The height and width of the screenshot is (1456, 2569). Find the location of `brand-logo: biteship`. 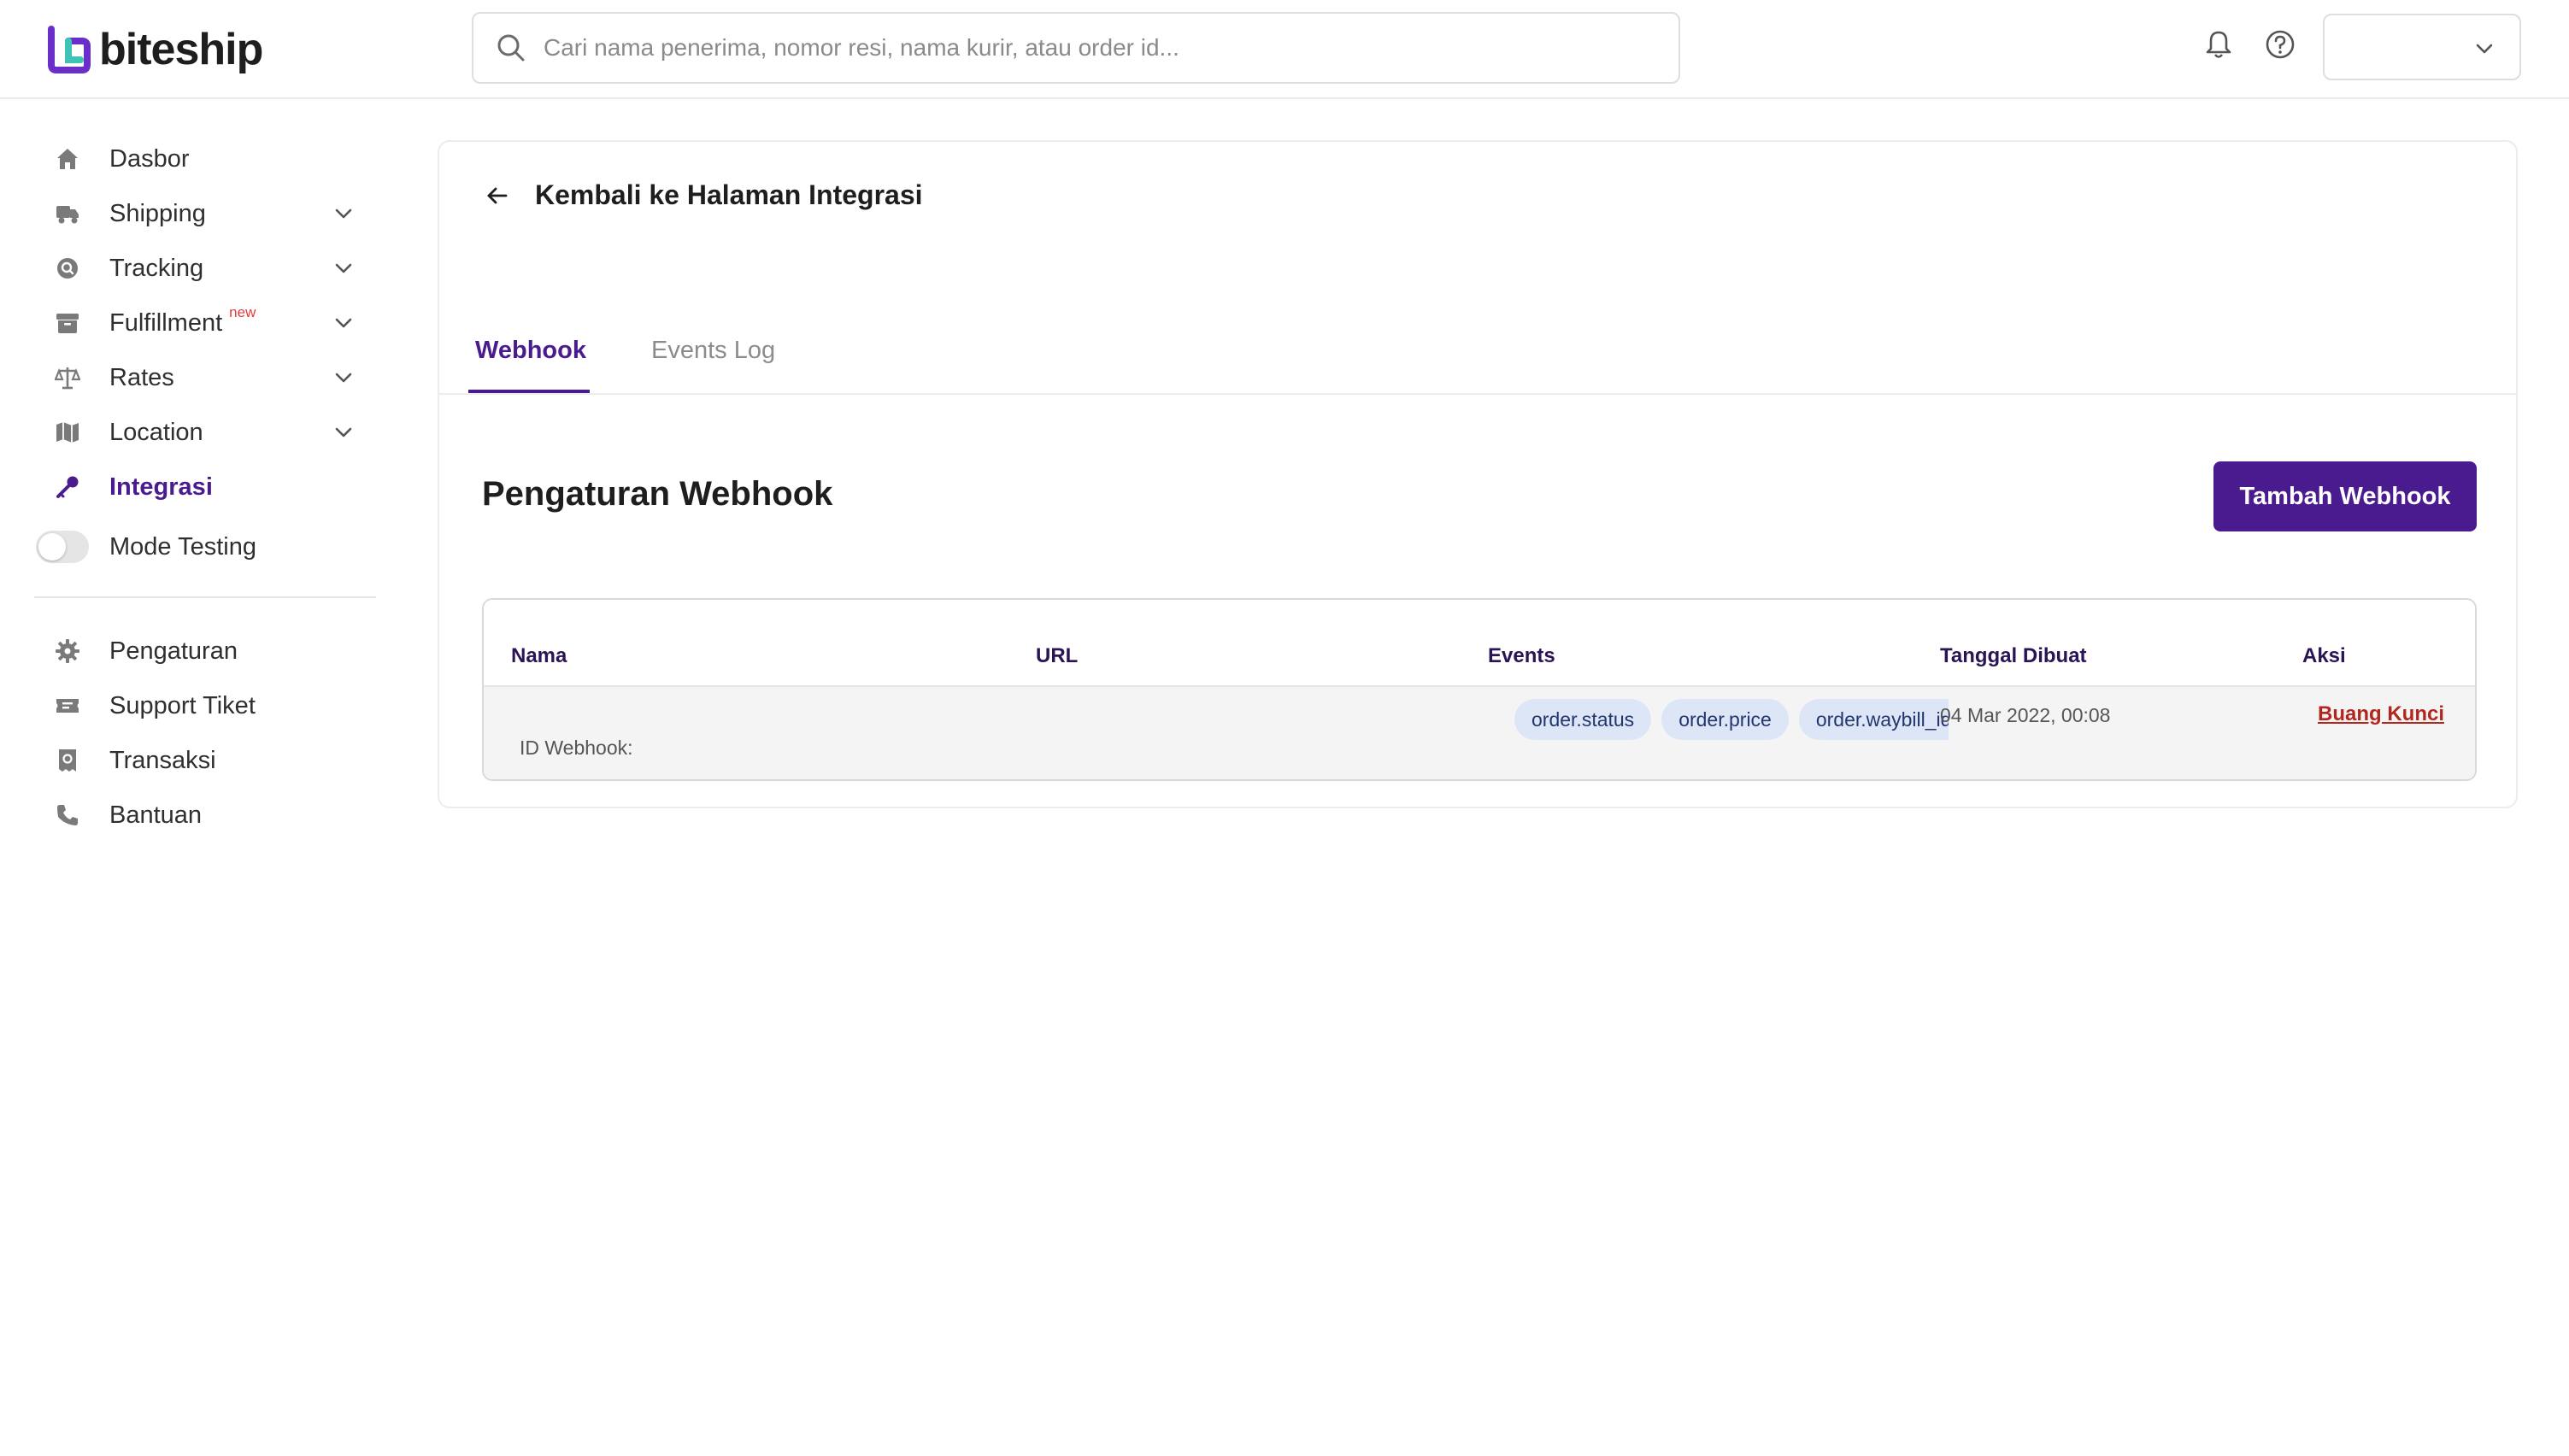

brand-logo: biteship is located at coordinates (155, 50).